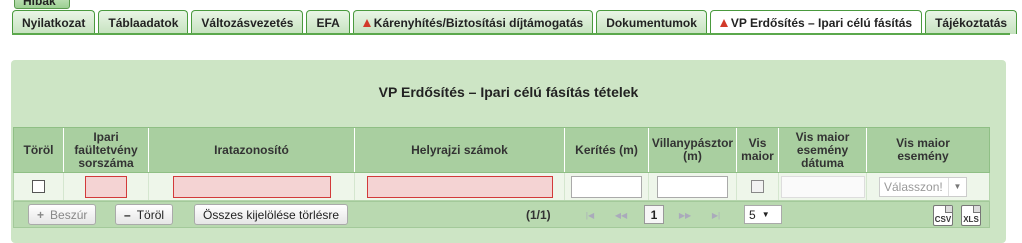 This screenshot has height=243, width=1022. Describe the element at coordinates (41, 214) in the screenshot. I see `plus-icon: +` at that location.